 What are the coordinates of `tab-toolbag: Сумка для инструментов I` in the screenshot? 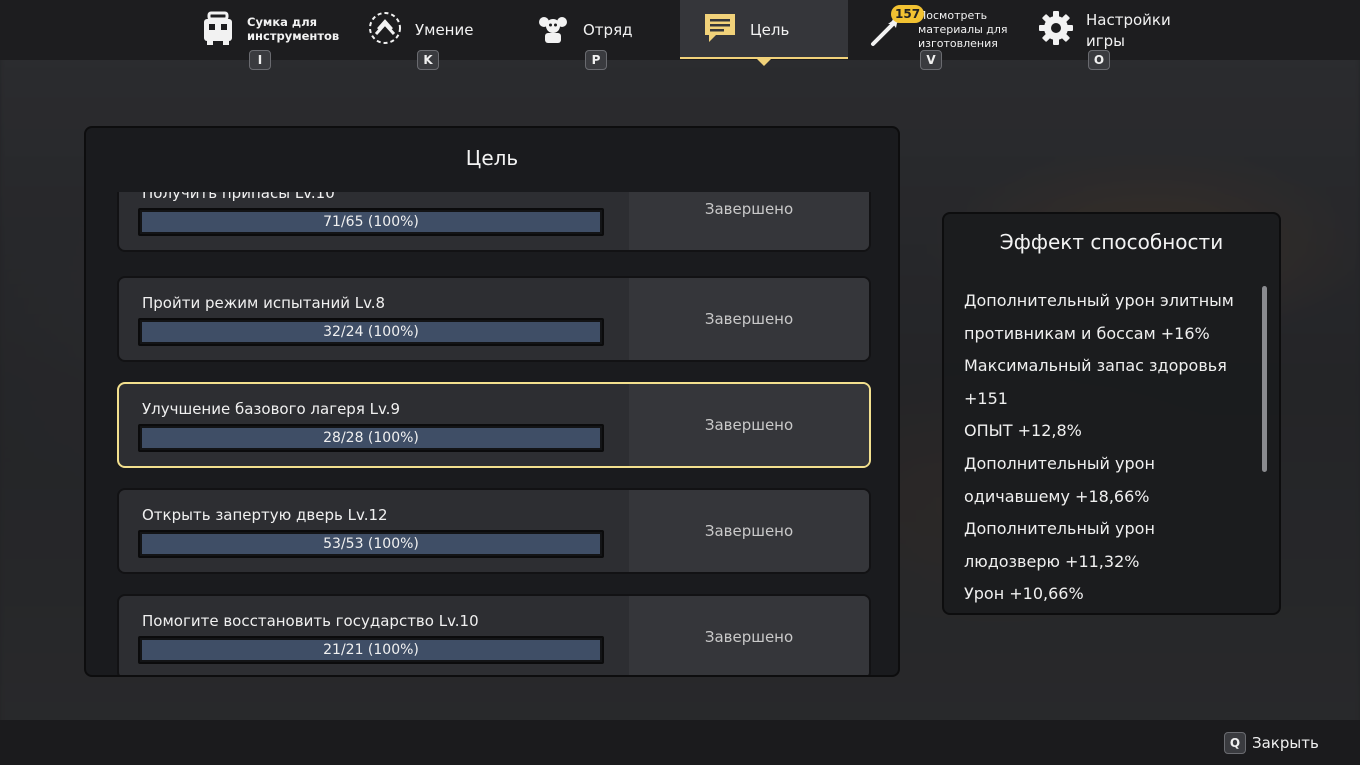 It's located at (273, 35).